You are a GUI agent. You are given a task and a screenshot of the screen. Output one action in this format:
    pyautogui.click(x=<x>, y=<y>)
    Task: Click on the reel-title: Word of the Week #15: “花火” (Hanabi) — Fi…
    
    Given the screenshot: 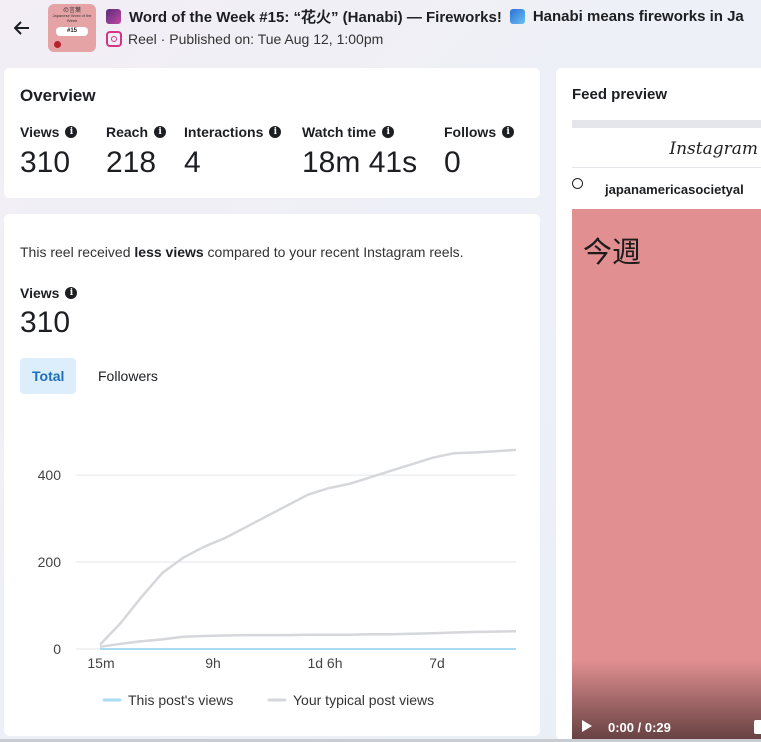 What is the action you would take?
    pyautogui.click(x=425, y=16)
    